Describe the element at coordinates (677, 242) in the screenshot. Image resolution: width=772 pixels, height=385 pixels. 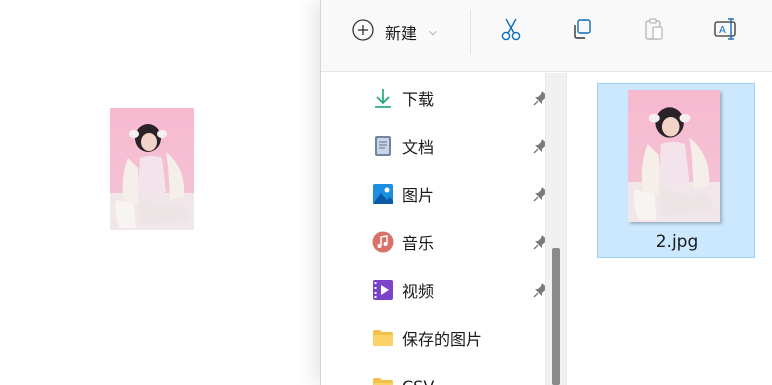
I see `file-name: 2.jpg` at that location.